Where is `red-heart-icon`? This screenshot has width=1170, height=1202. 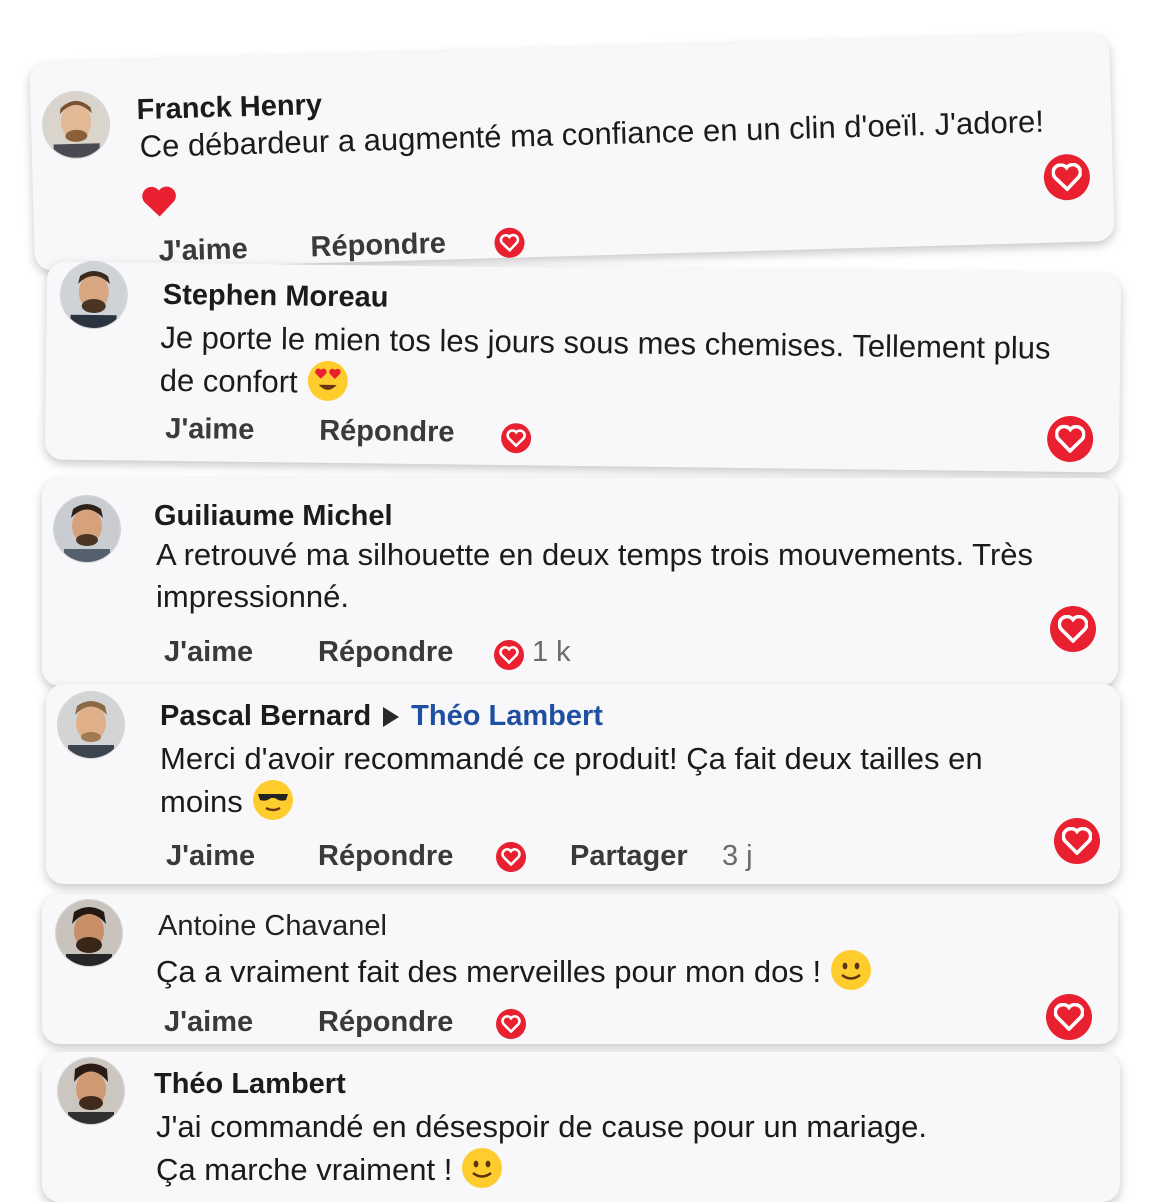
red-heart-icon is located at coordinates (159, 203).